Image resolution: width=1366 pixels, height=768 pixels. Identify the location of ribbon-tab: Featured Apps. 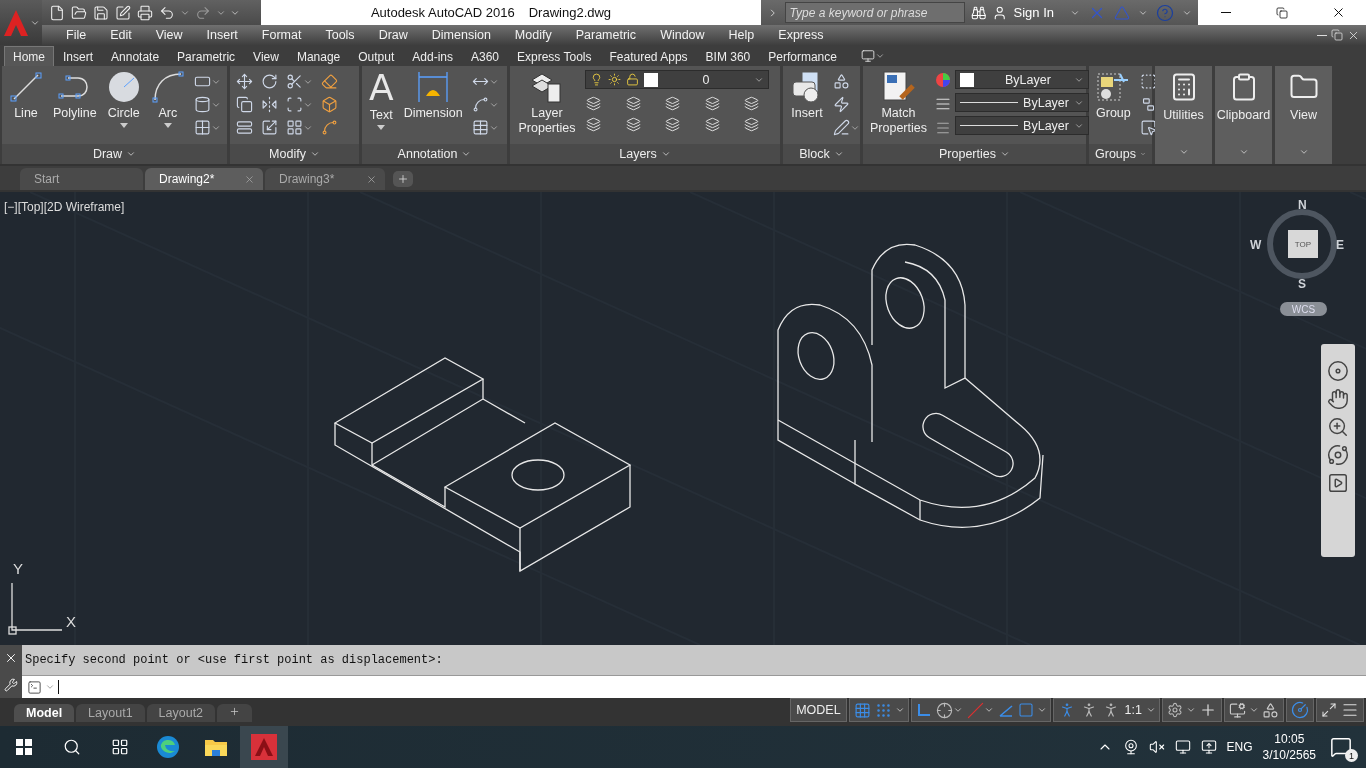
(648, 56).